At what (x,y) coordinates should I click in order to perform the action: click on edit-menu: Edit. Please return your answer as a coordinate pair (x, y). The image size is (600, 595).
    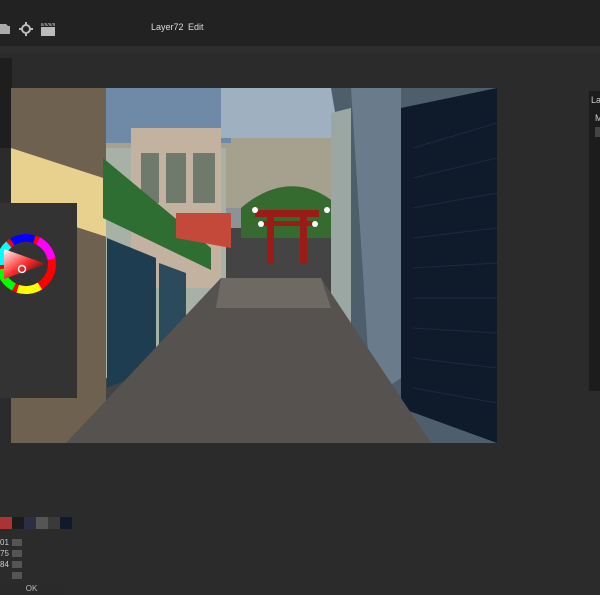
    Looking at the image, I should click on (196, 27).